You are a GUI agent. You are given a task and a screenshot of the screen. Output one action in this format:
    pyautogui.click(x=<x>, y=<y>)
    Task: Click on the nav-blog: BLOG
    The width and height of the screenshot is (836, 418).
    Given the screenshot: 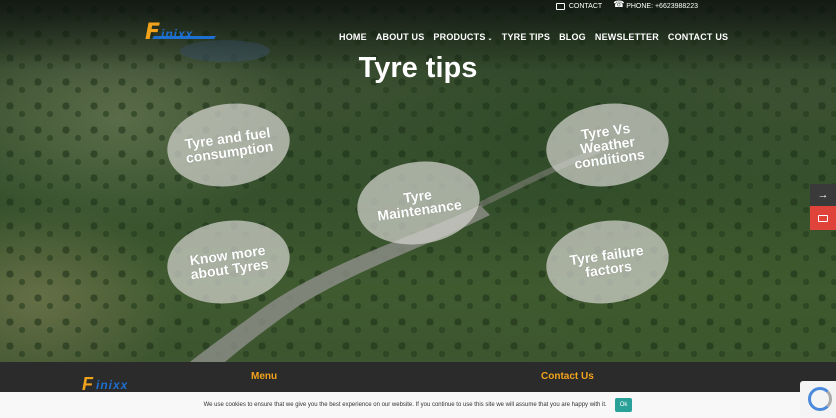 What is the action you would take?
    pyautogui.click(x=572, y=37)
    